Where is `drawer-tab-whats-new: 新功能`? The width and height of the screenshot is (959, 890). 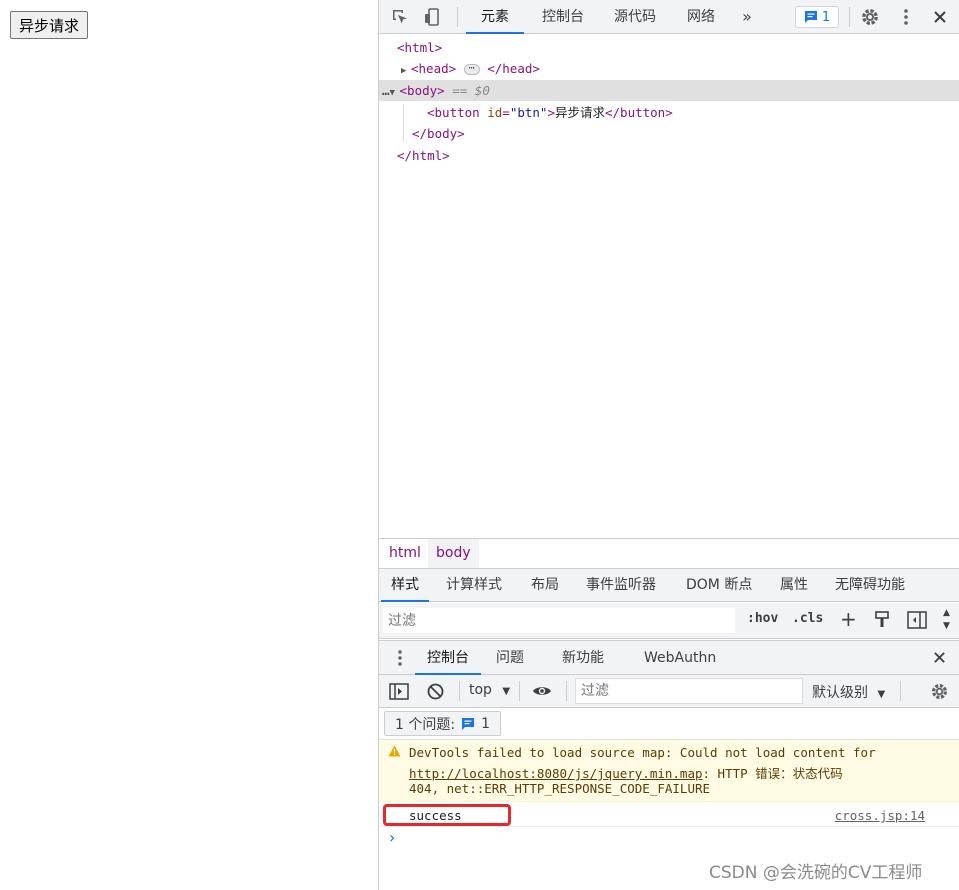
drawer-tab-whats-new: 新功能 is located at coordinates (583, 658).